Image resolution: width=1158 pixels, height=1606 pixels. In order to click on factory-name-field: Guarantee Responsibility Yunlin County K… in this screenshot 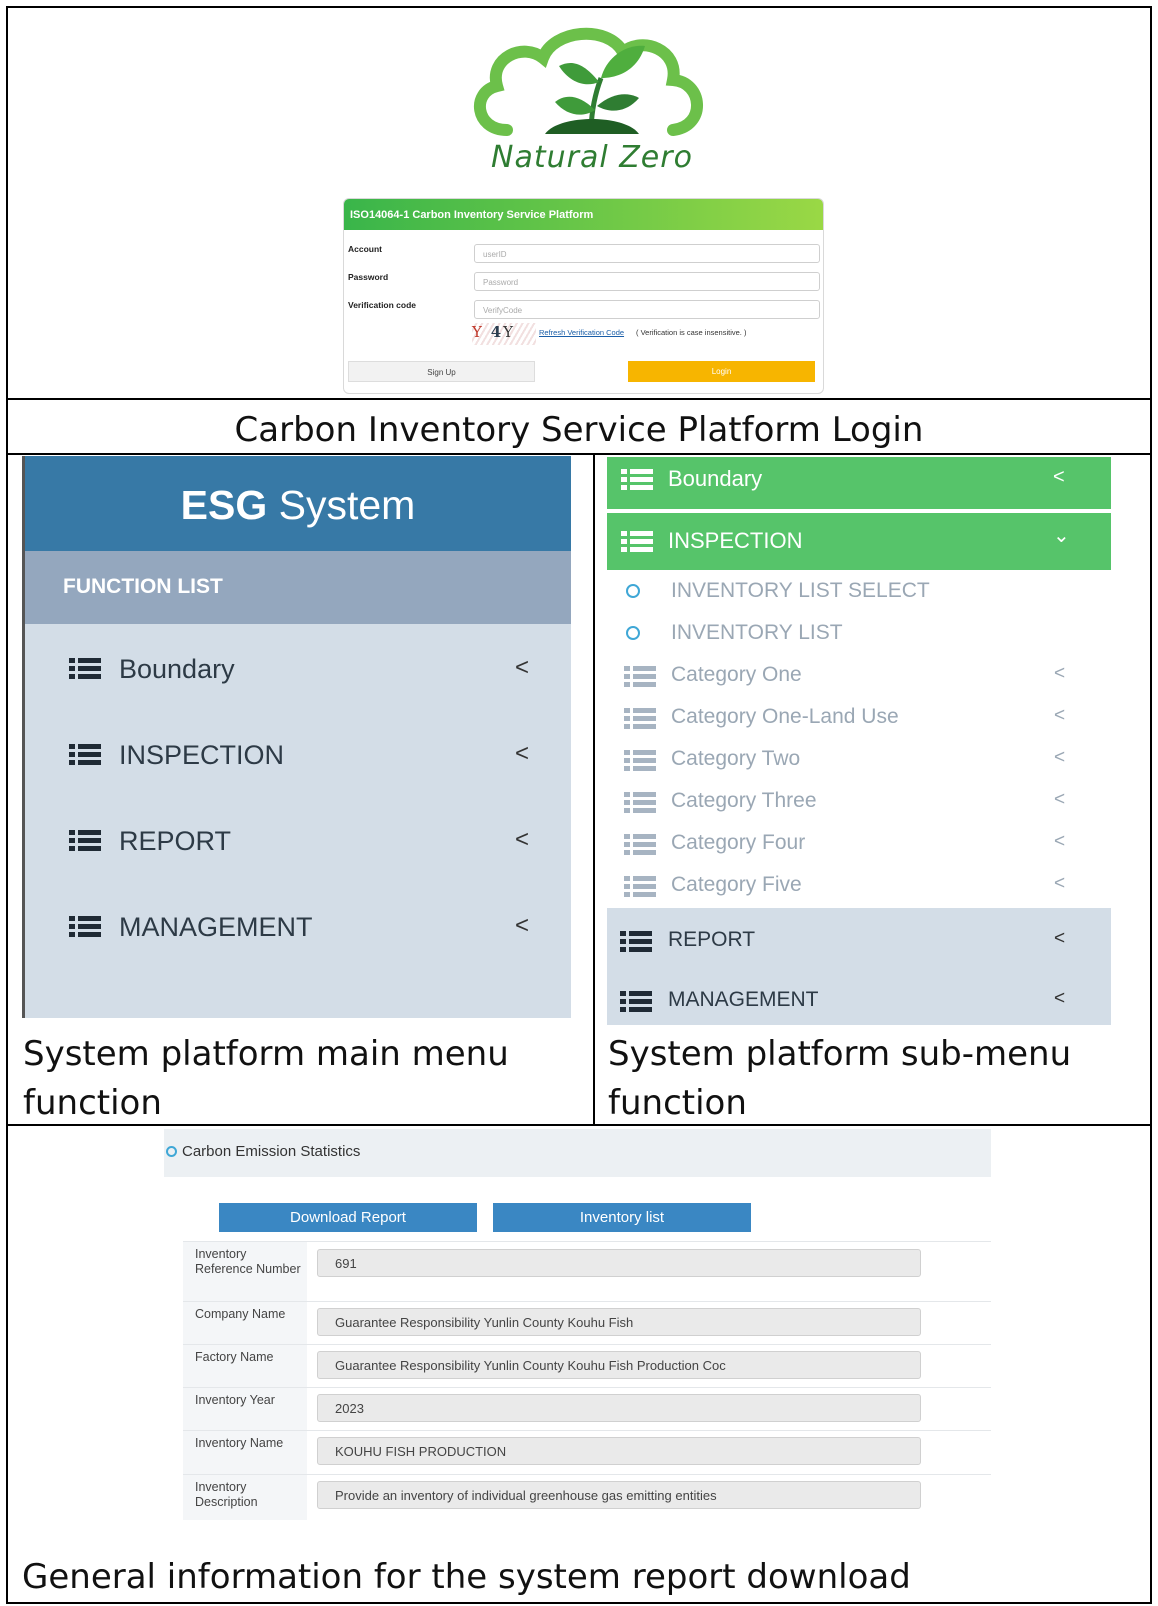, I will do `click(619, 1365)`.